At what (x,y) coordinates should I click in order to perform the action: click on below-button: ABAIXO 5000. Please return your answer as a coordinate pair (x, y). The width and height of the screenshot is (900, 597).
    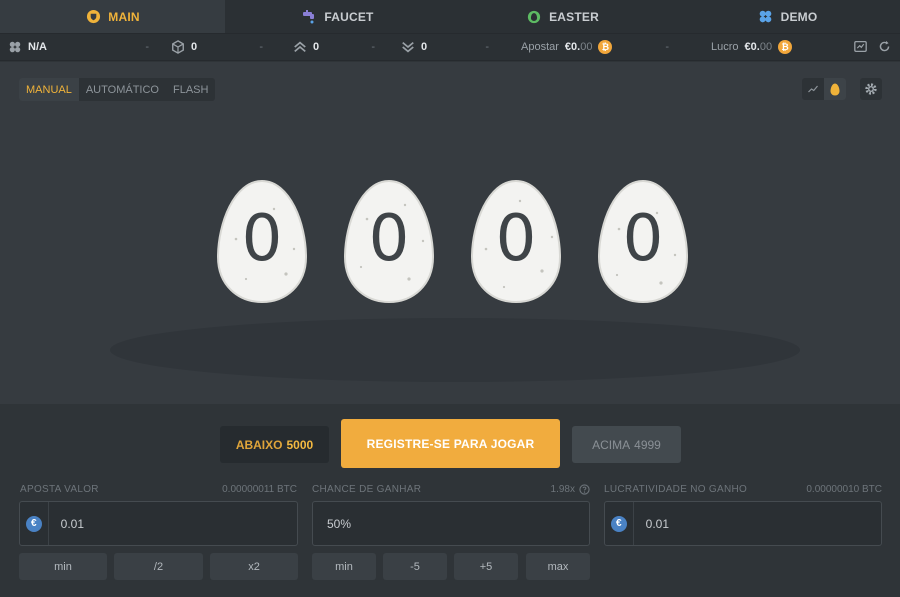
    Looking at the image, I should click on (274, 444).